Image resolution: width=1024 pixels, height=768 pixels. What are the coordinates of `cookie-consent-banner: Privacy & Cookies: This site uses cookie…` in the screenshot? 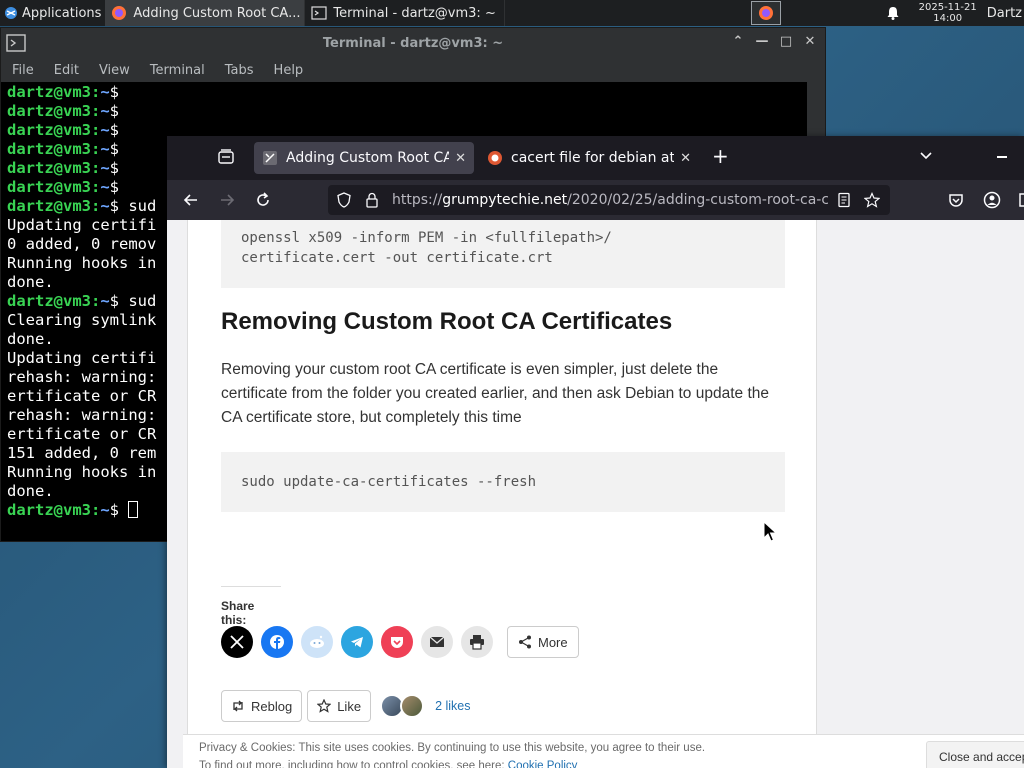 It's located at (603, 751).